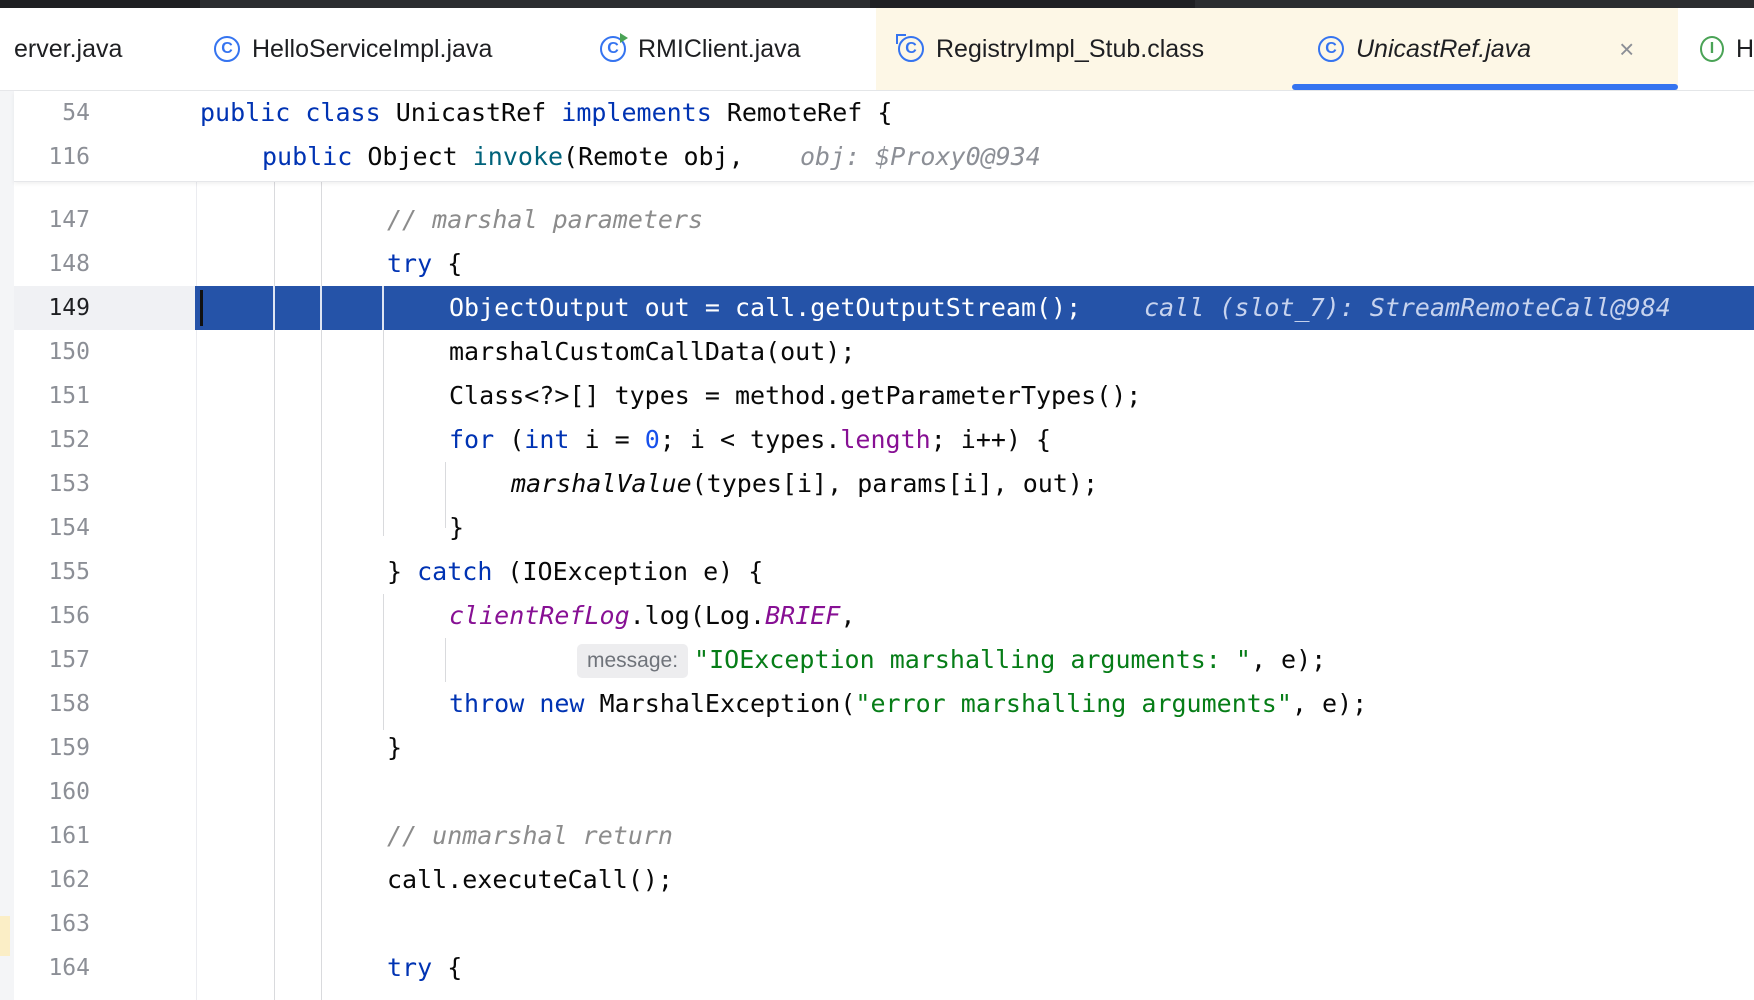 Image resolution: width=1754 pixels, height=1000 pixels. What do you see at coordinates (76, 113) in the screenshot?
I see `line-number: 54` at bounding box center [76, 113].